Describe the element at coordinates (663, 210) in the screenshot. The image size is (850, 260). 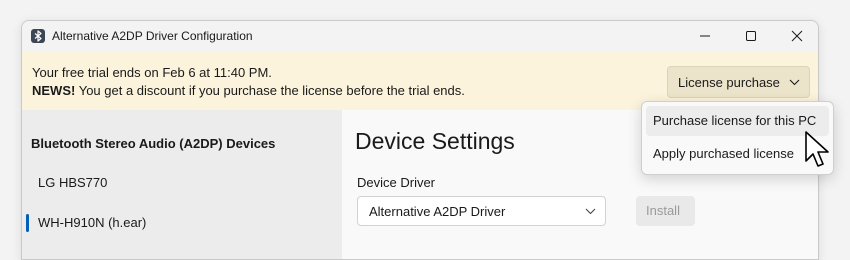
I see `install-label: Install` at that location.